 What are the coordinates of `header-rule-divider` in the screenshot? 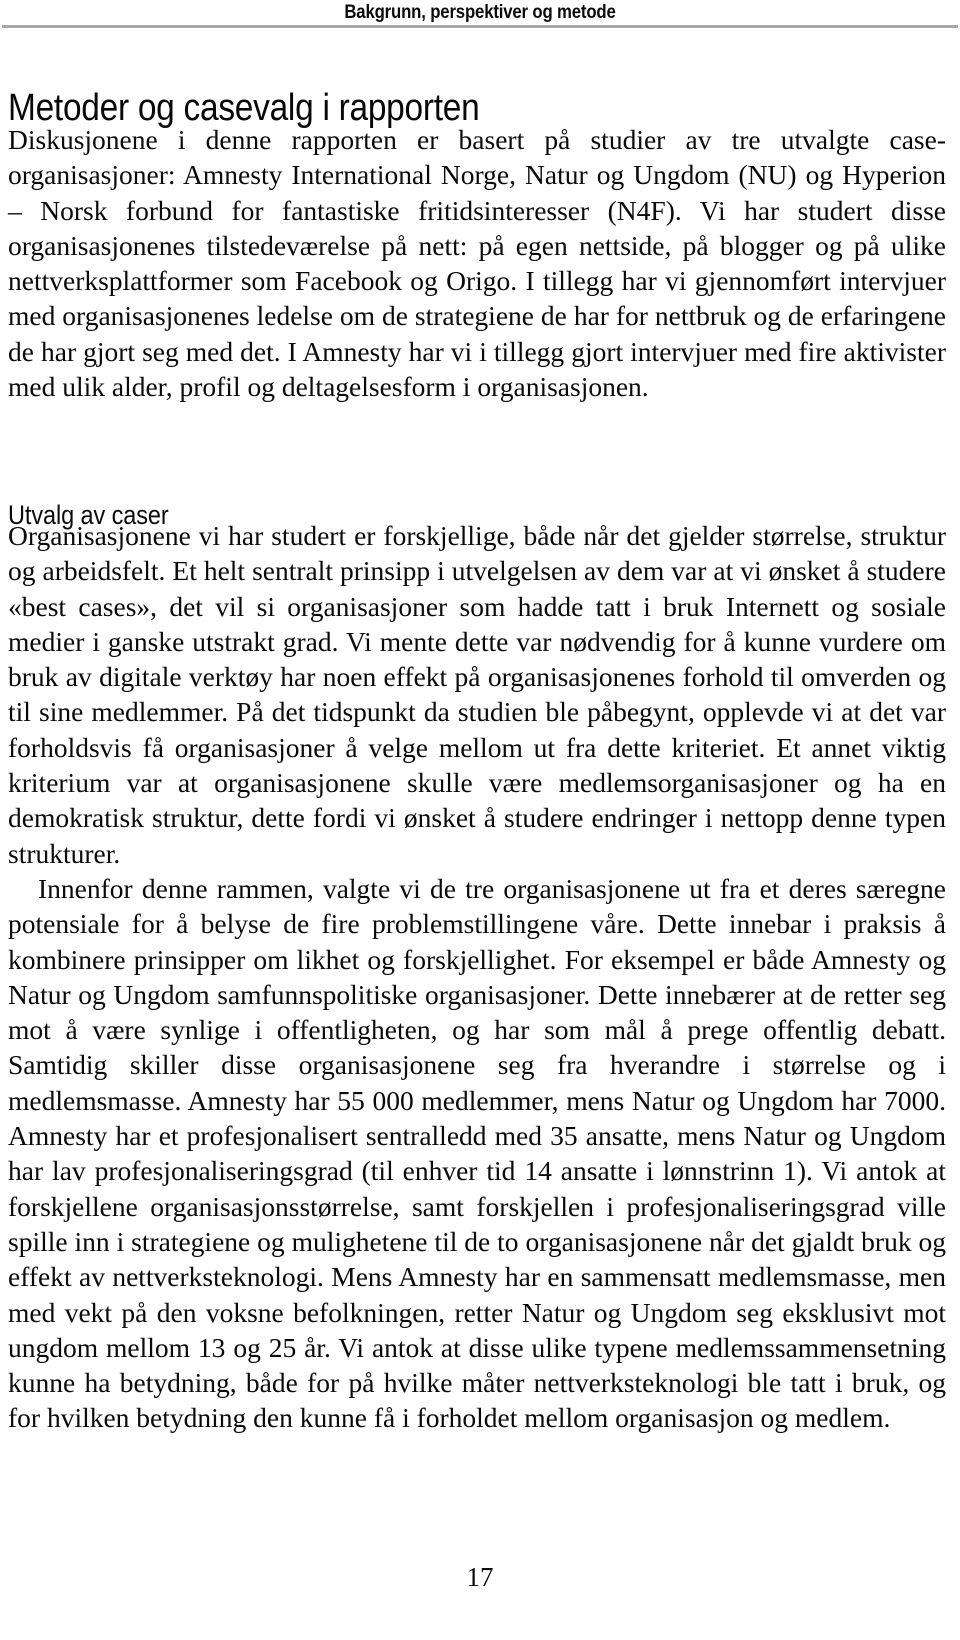 It's located at (480, 26).